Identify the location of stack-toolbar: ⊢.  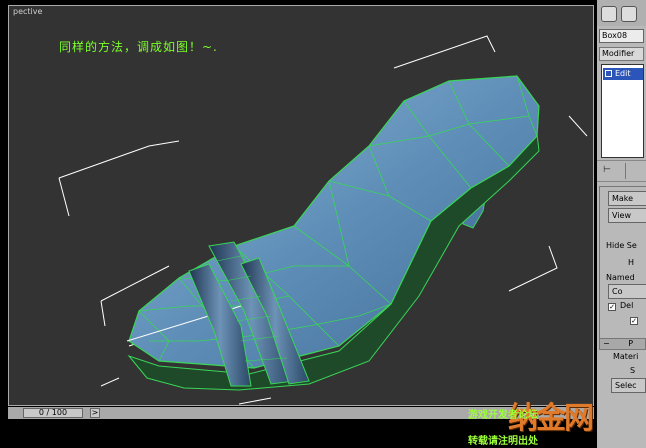
(621, 171).